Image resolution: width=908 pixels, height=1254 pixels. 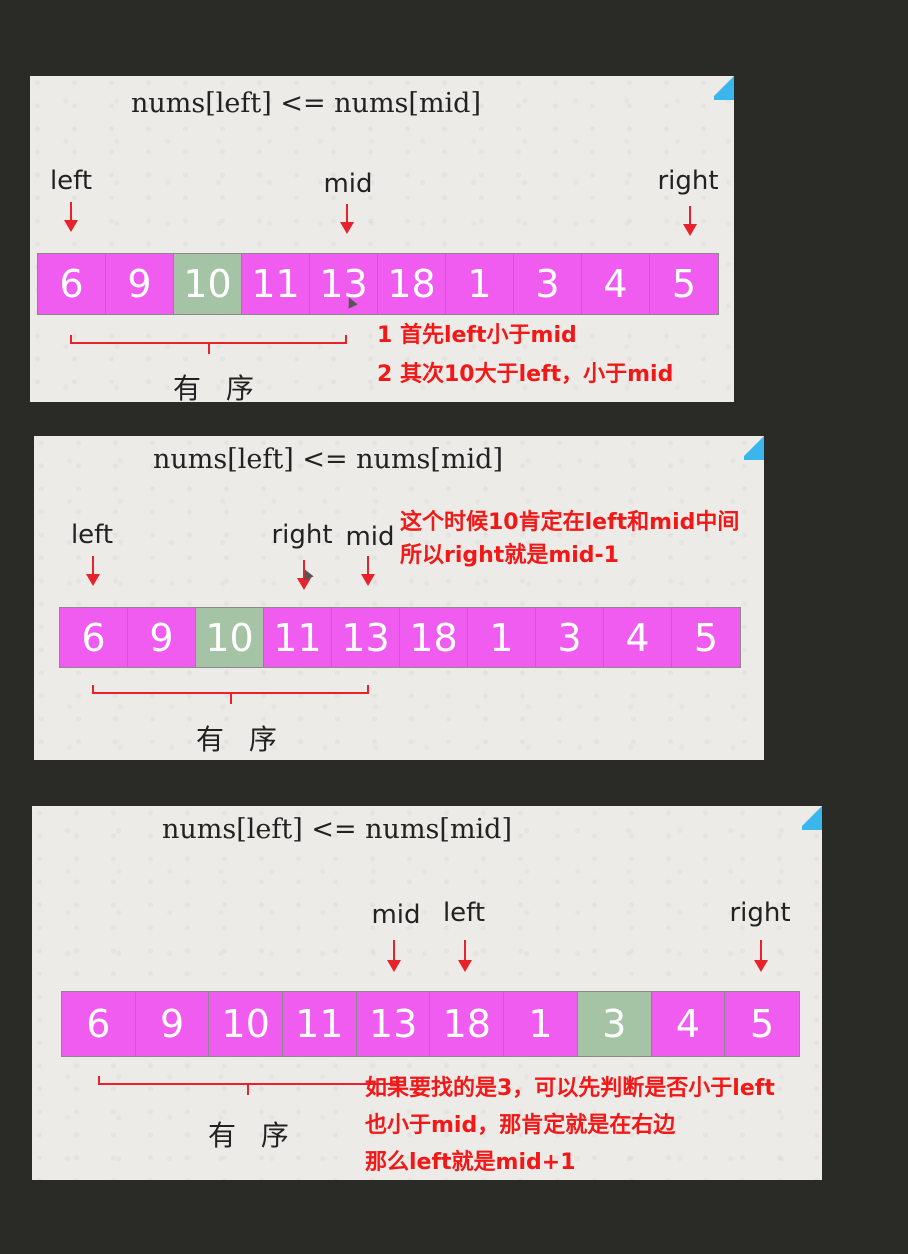 What do you see at coordinates (470, 1162) in the screenshot?
I see `annotation-line-3: 那么left就是mid+1` at bounding box center [470, 1162].